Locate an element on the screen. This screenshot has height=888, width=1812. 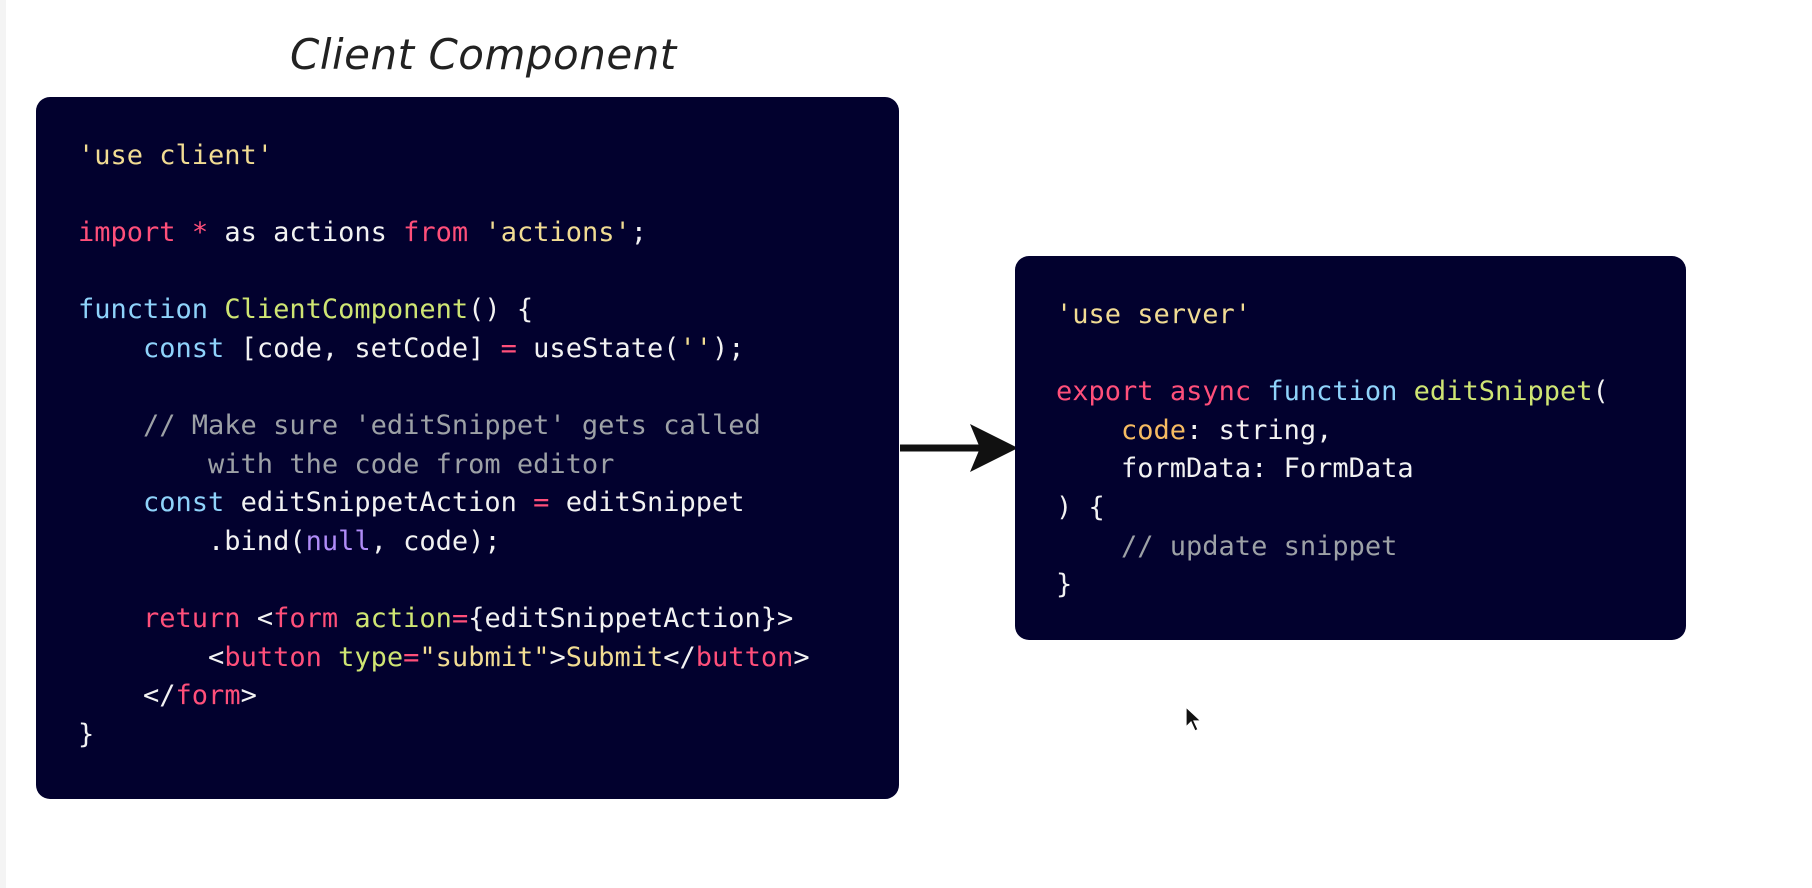
code-line: .bind(null, code); is located at coordinates (488, 542).